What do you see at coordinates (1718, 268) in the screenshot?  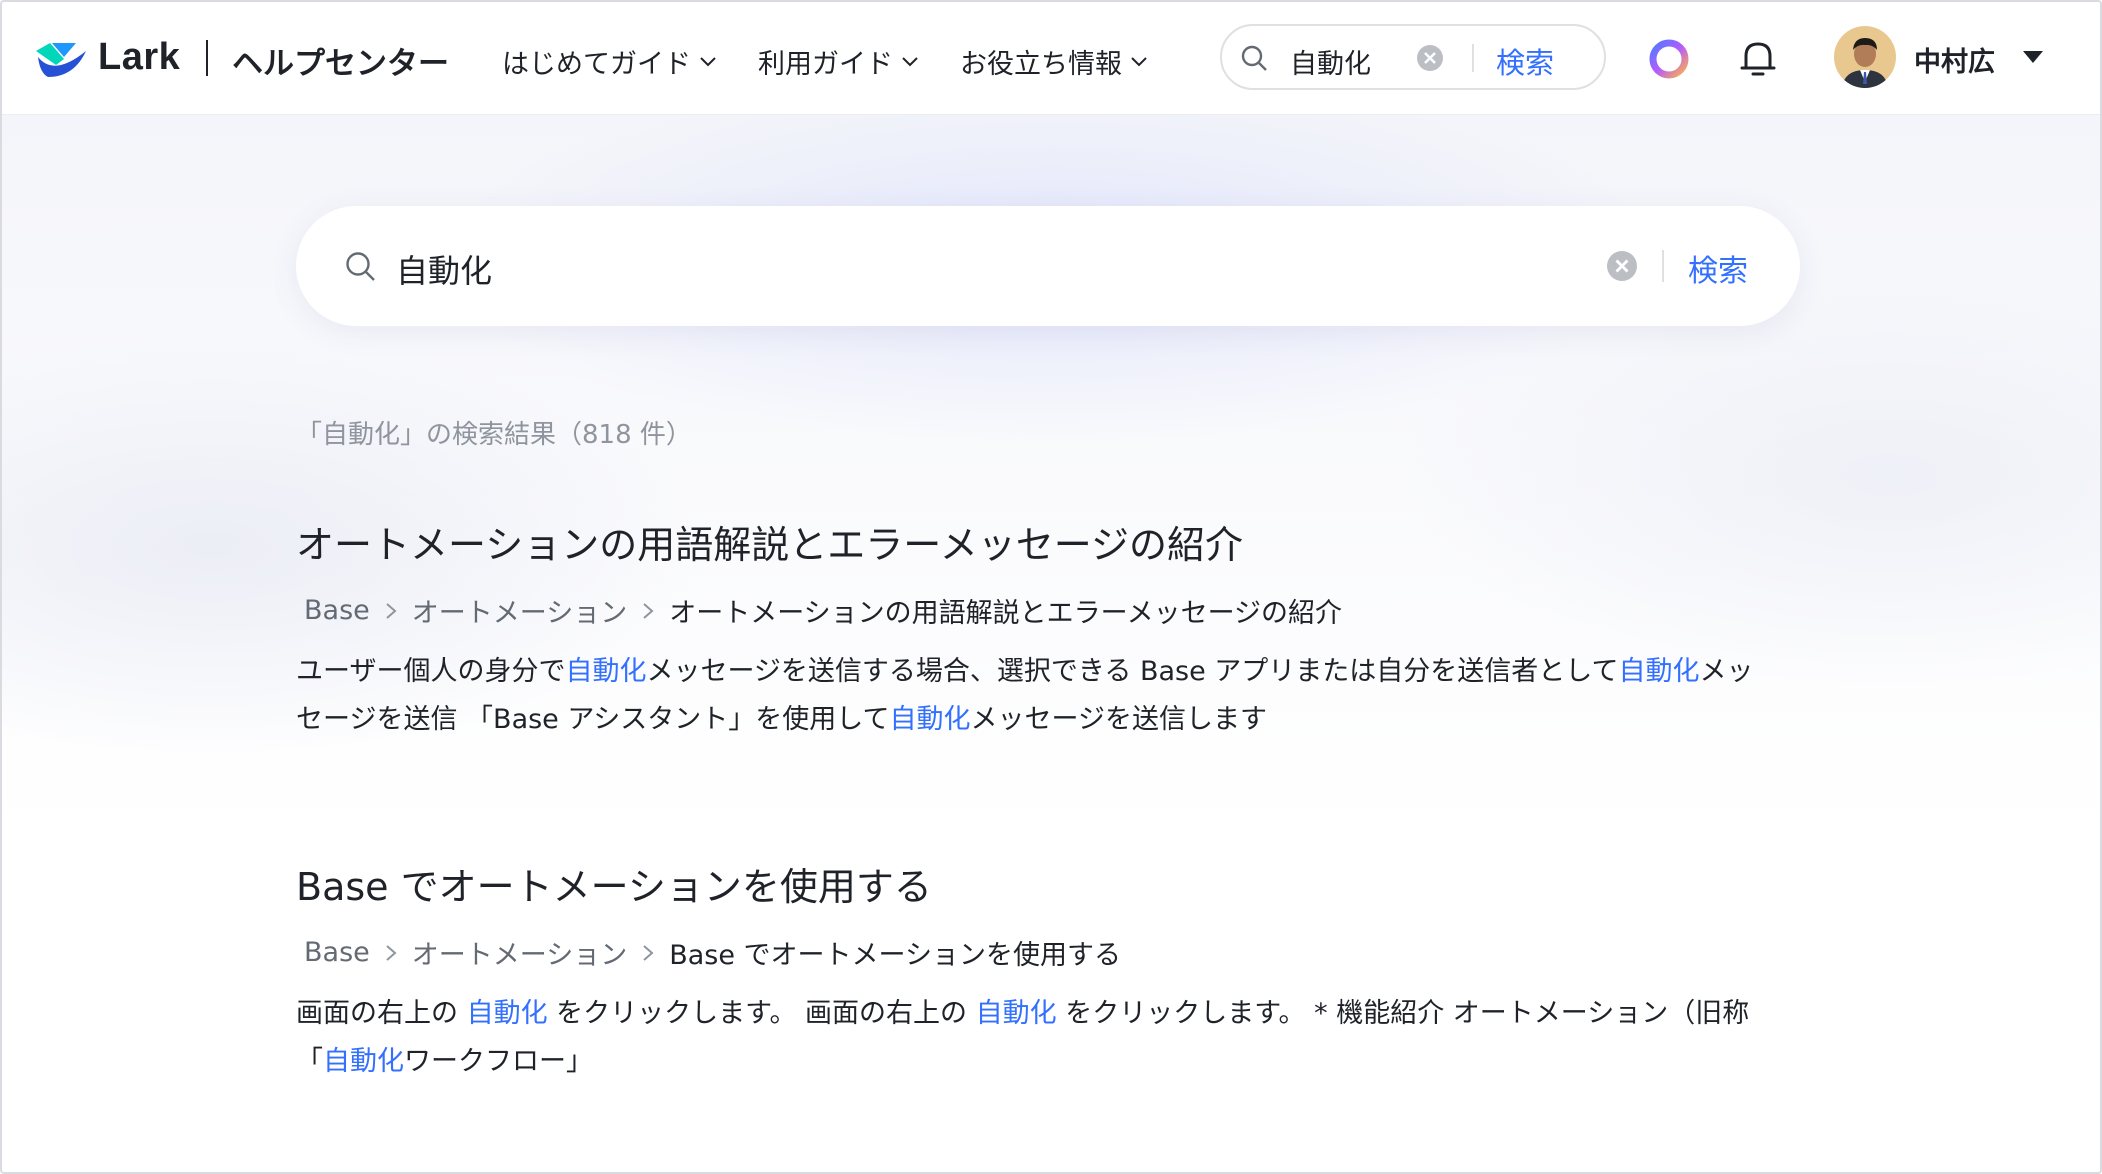 I see `main-search-button: 検索` at bounding box center [1718, 268].